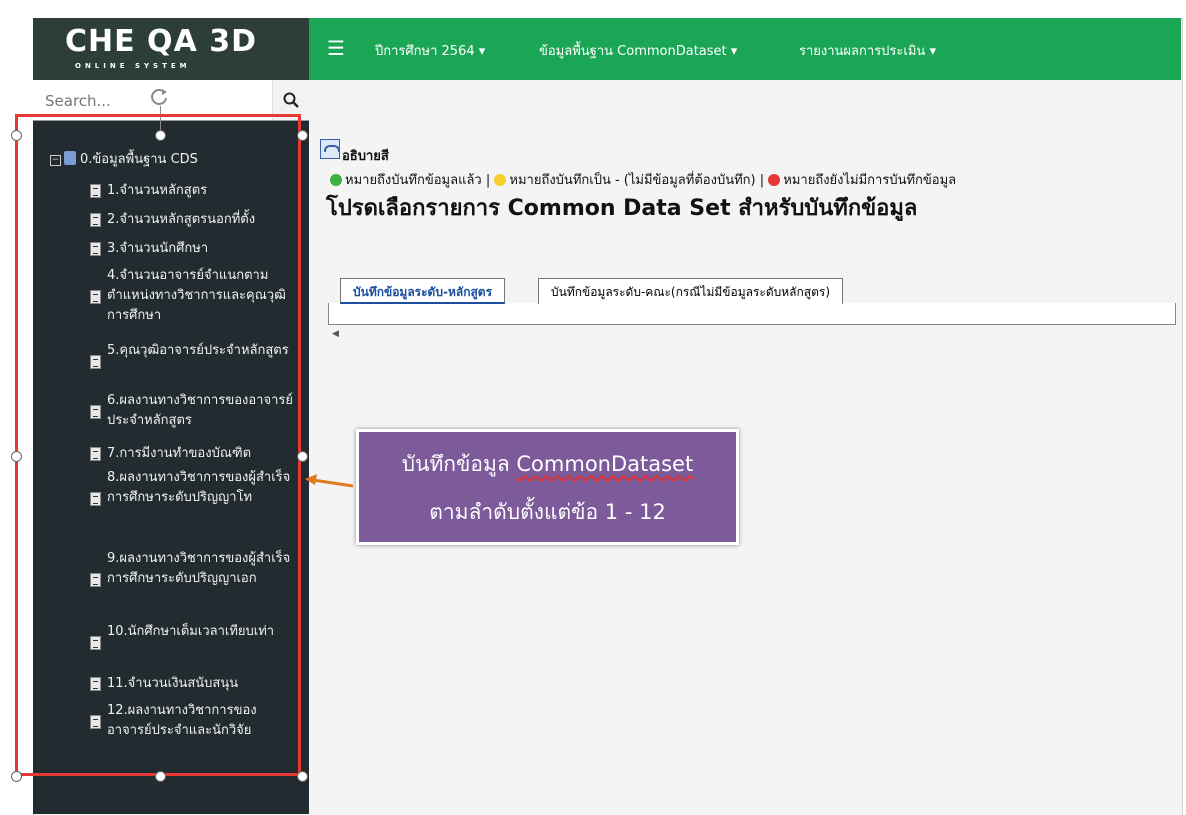 The image size is (1186, 815). What do you see at coordinates (160, 135) in the screenshot?
I see `handle-tm` at bounding box center [160, 135].